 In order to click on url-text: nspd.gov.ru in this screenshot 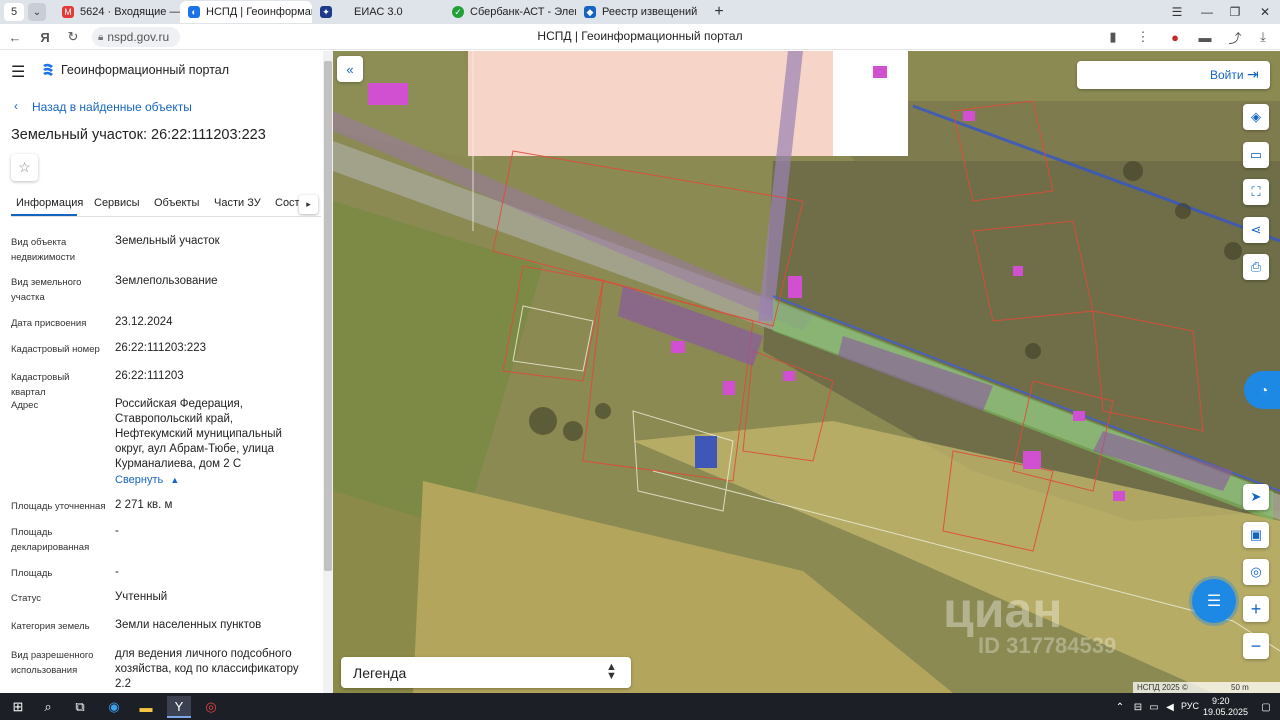, I will do `click(138, 37)`.